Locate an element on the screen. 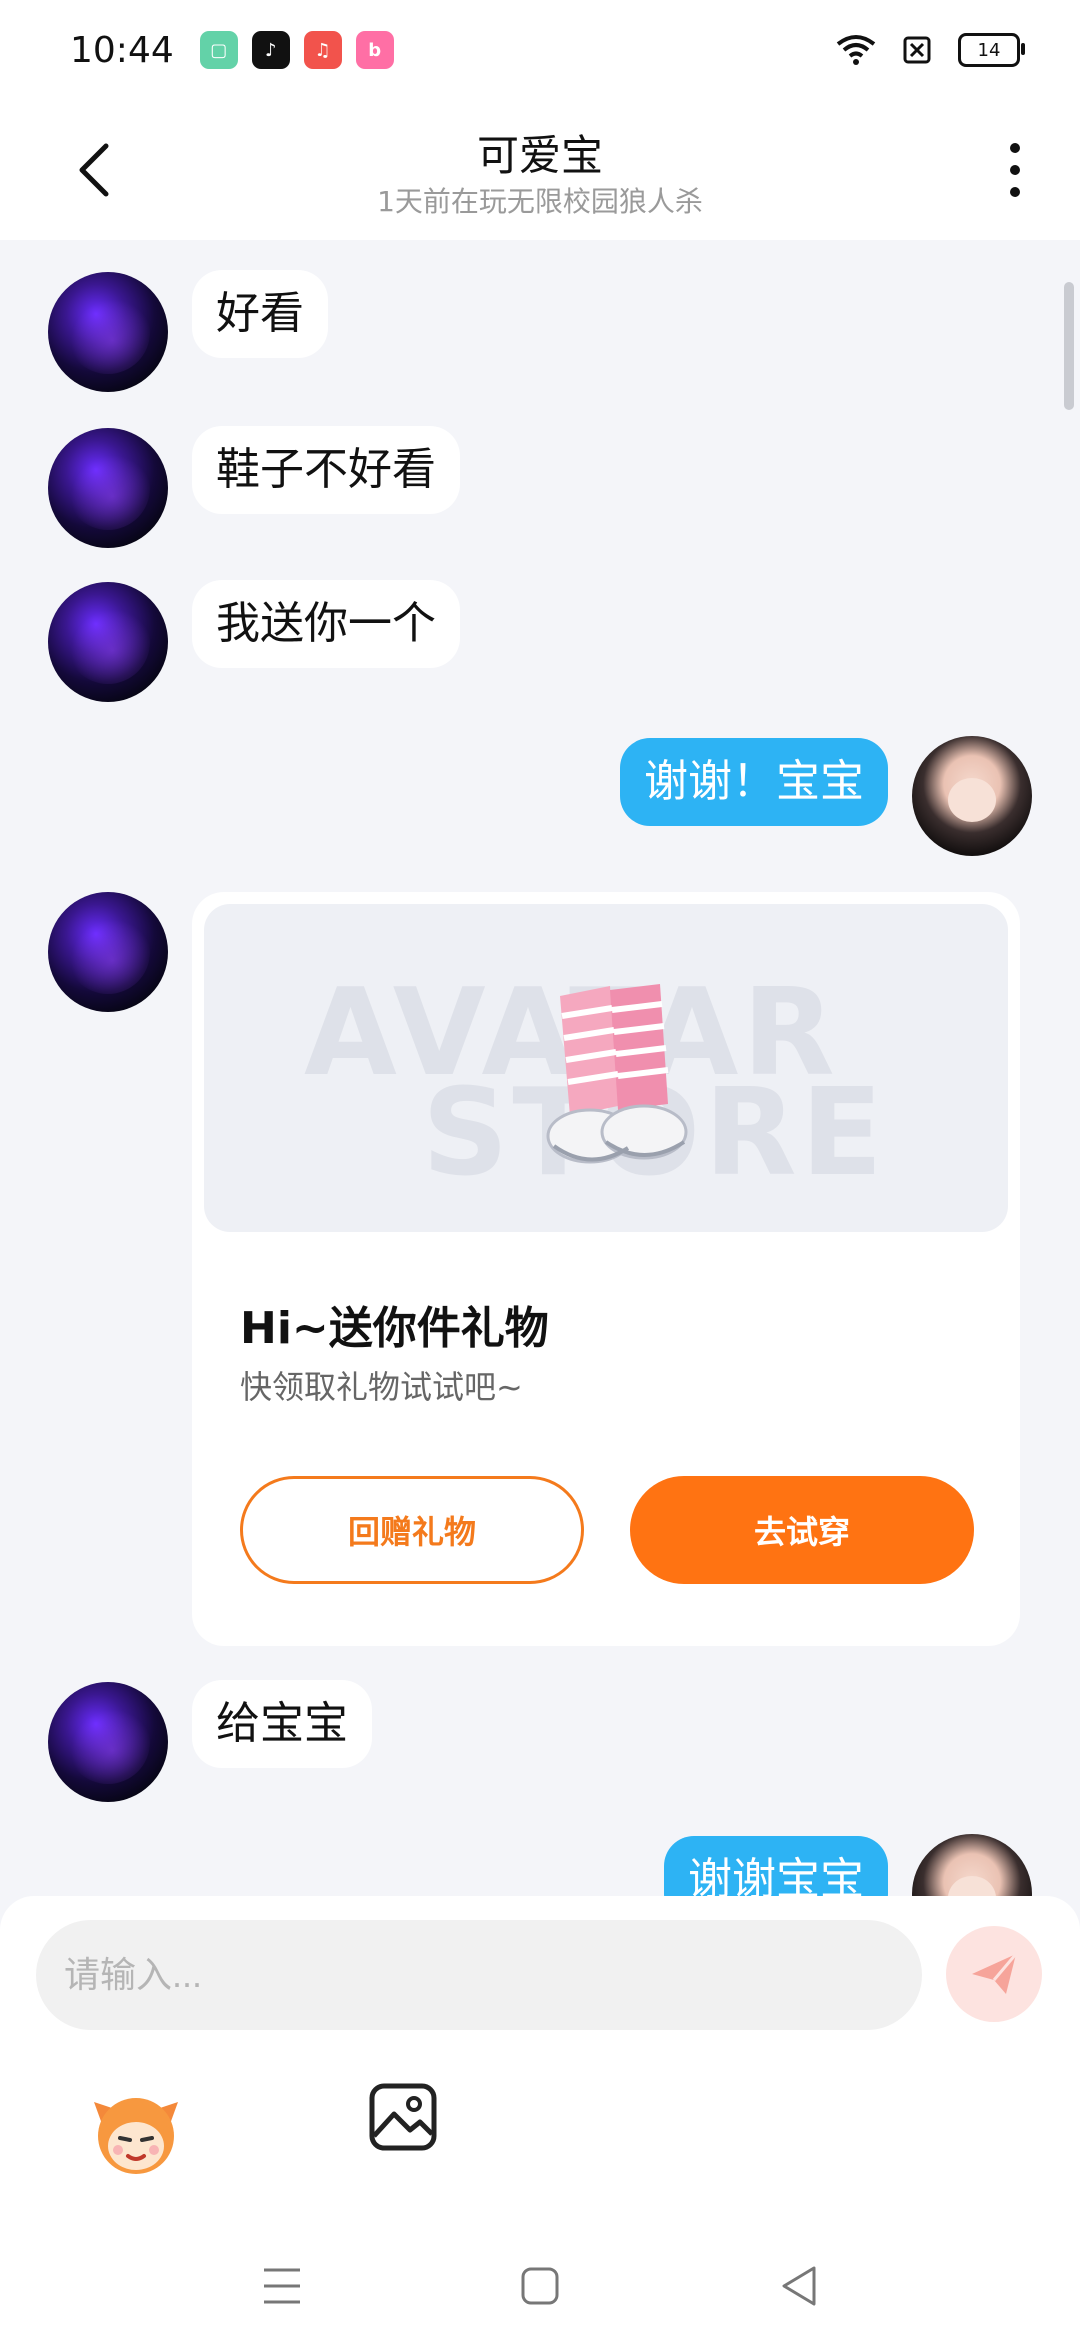  menu-lines-icon is located at coordinates (282, 2286).